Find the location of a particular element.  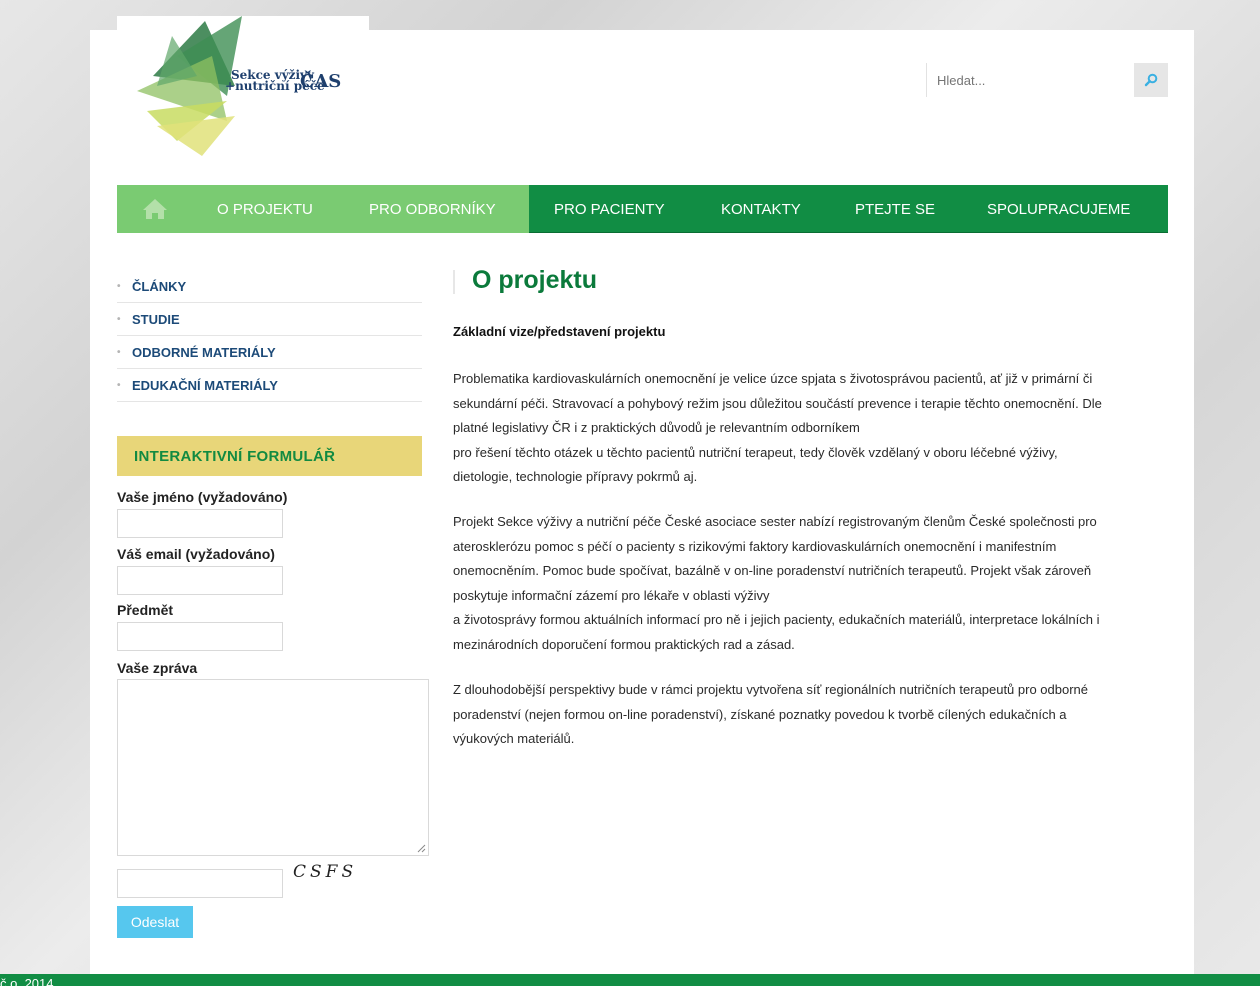

resize-grip-icon is located at coordinates (421, 848).